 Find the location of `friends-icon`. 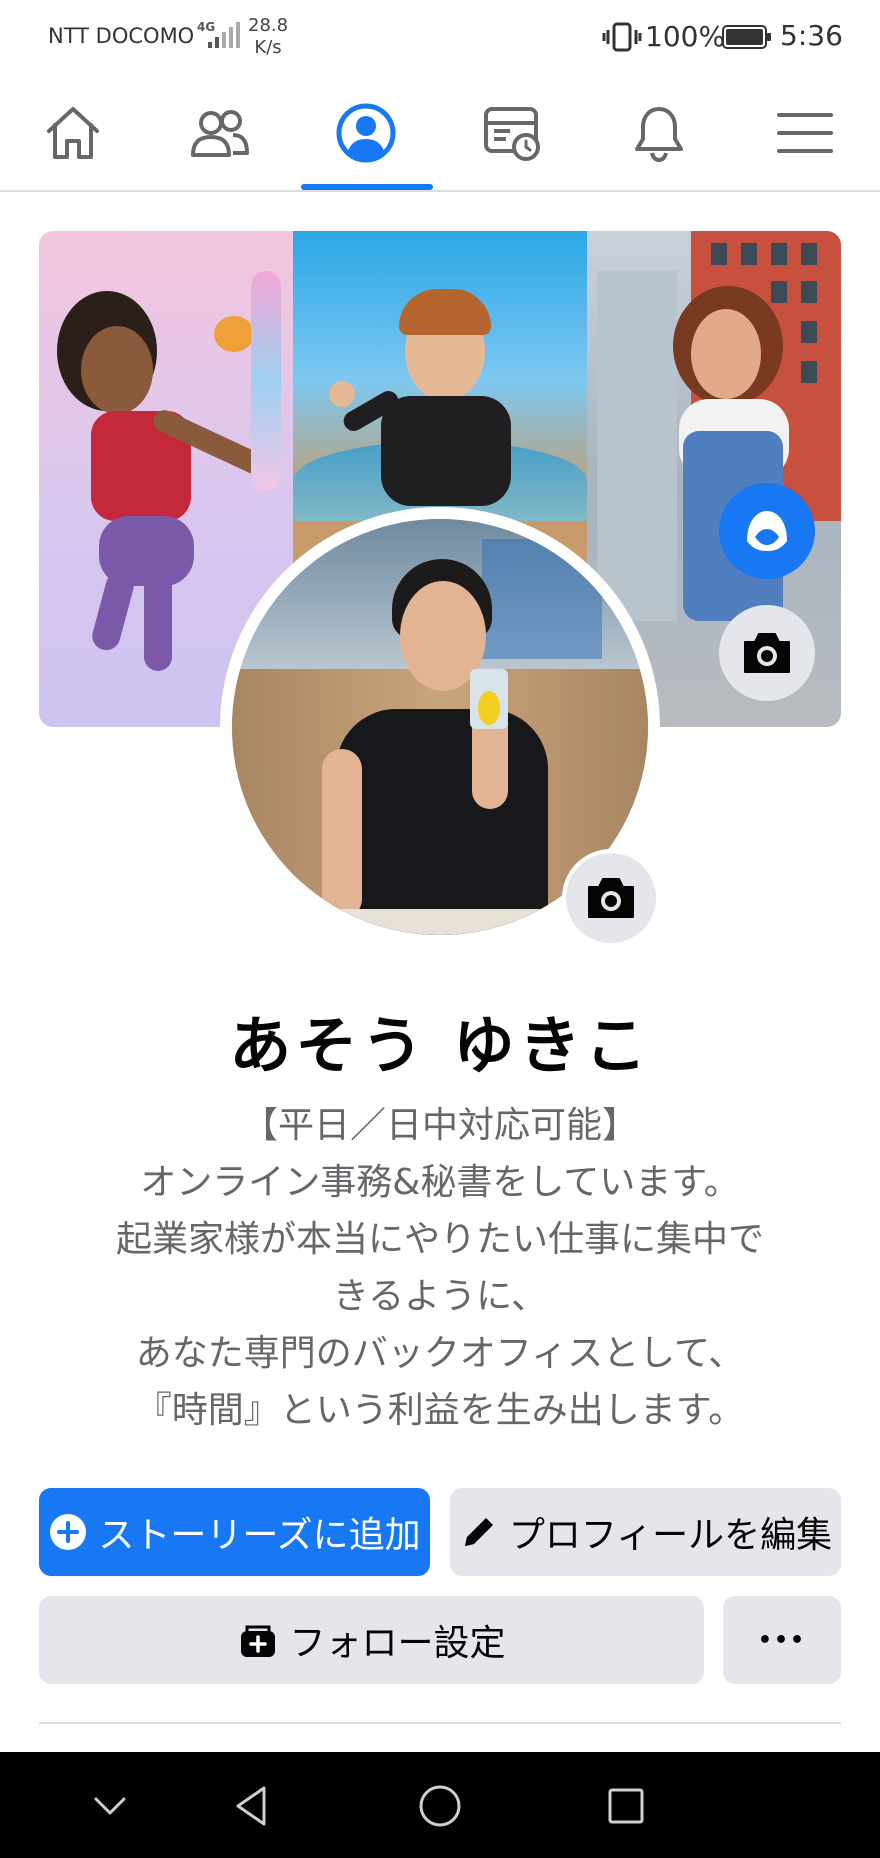

friends-icon is located at coordinates (220, 133).